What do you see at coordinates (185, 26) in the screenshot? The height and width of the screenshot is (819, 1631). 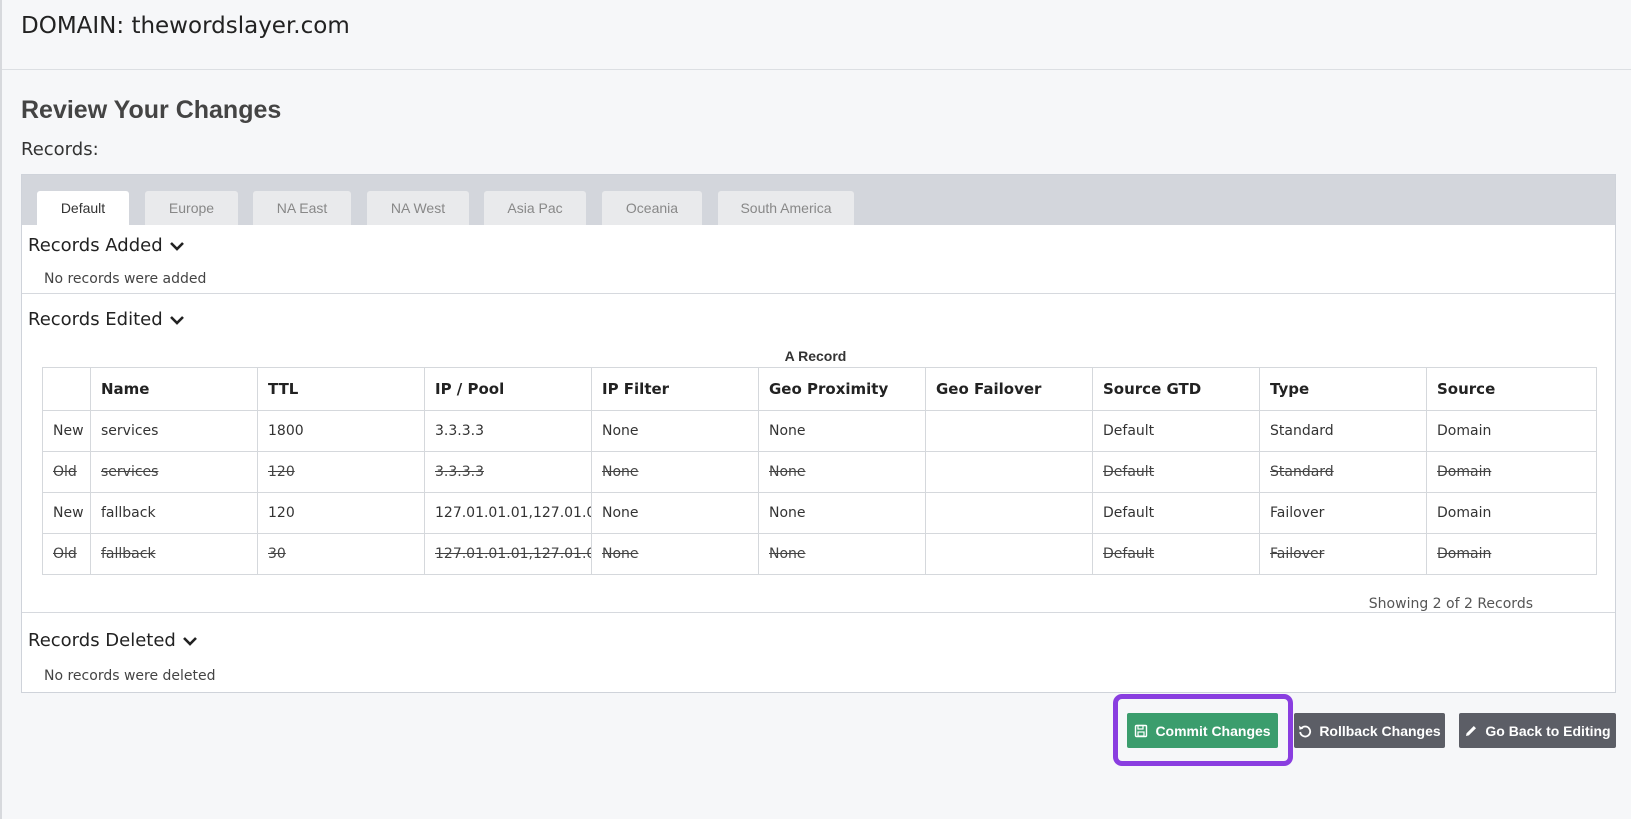 I see `domain-title: DOMAIN: thewordslayer.com` at bounding box center [185, 26].